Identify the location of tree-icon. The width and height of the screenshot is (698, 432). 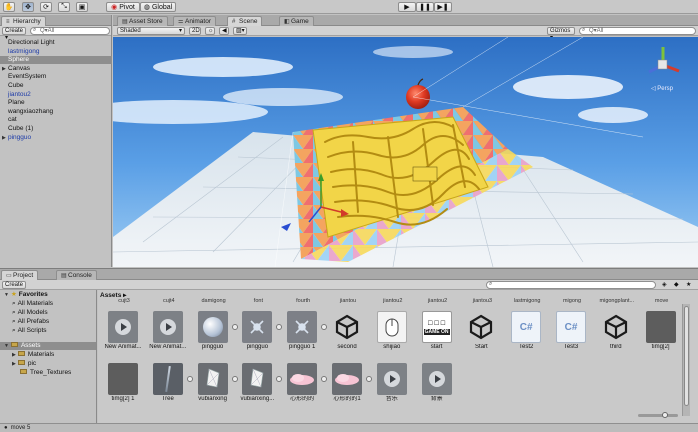
(167, 379).